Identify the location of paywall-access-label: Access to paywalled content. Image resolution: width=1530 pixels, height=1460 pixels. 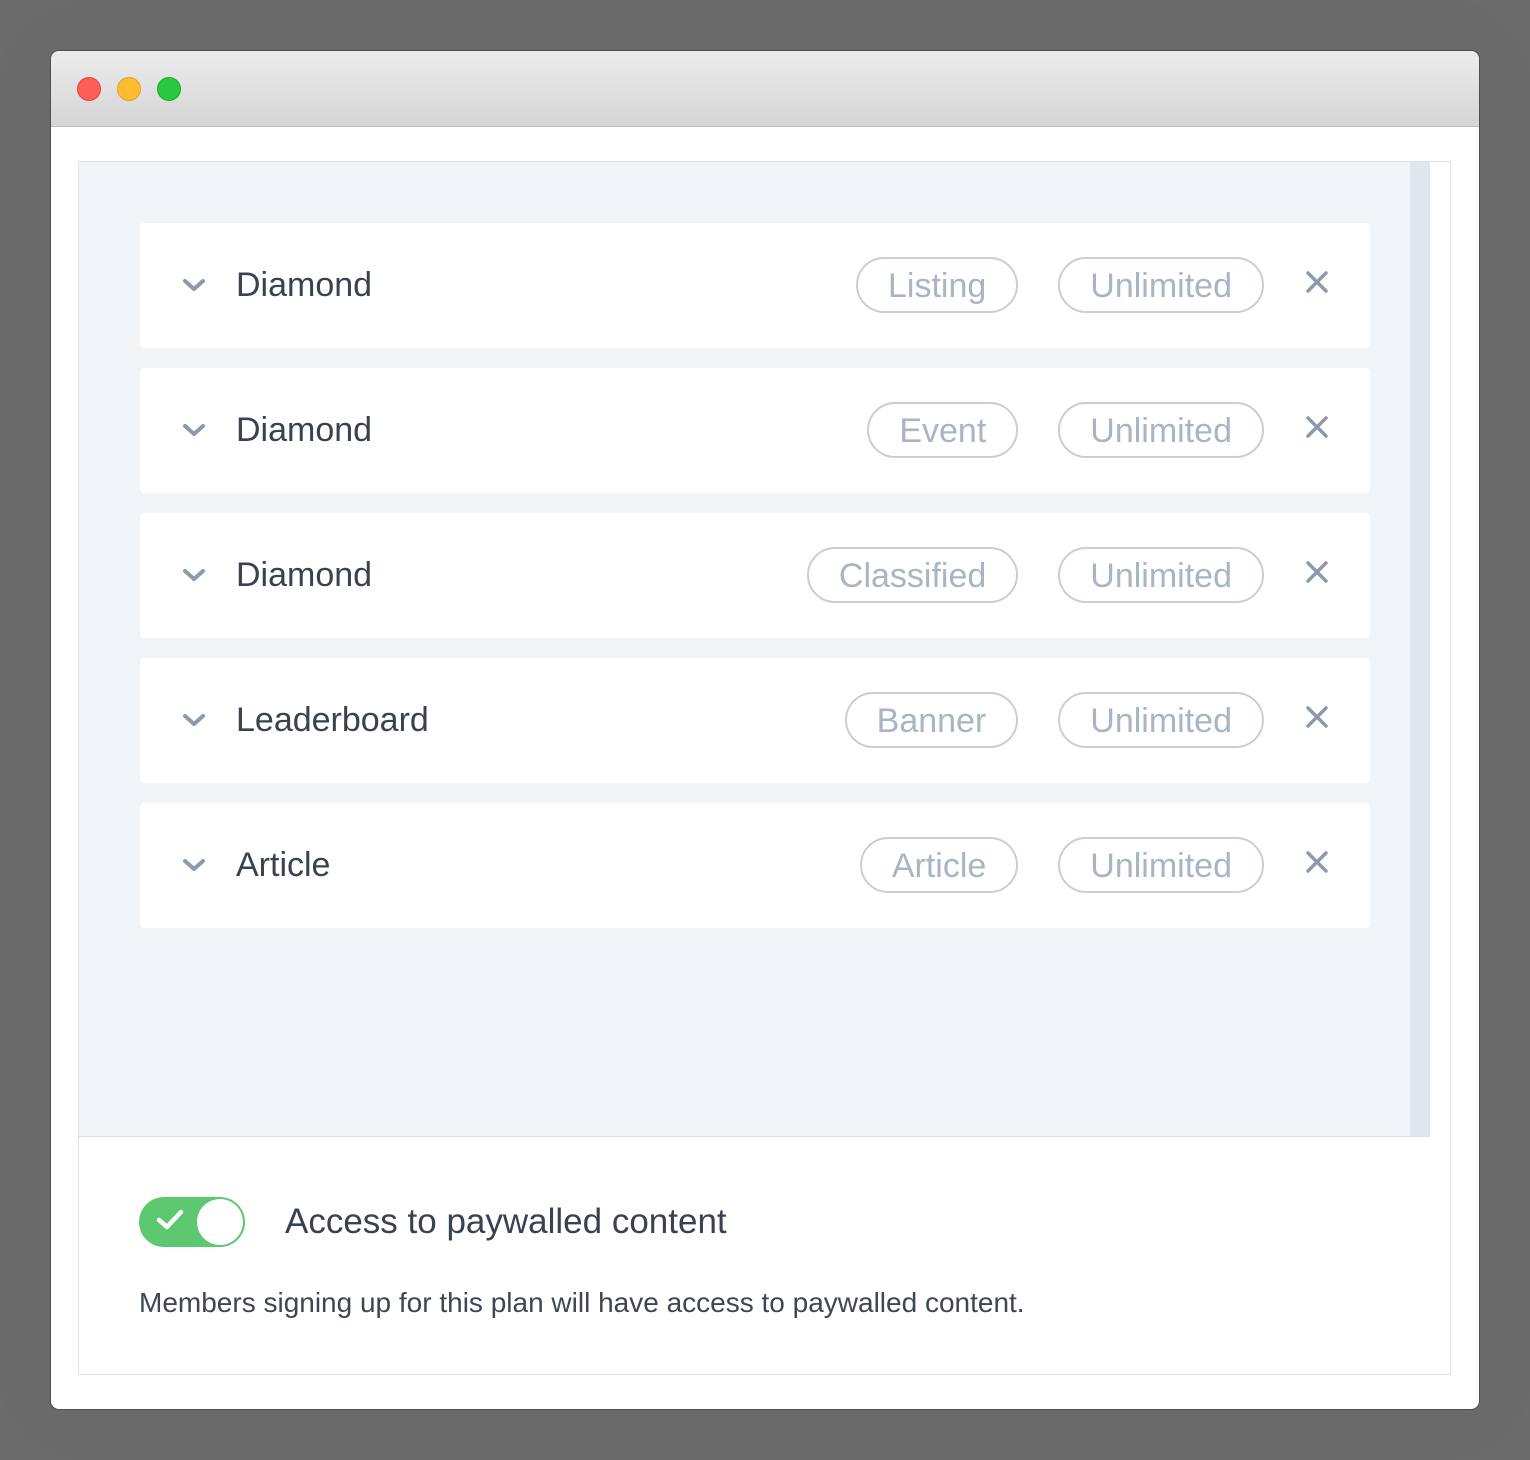
(506, 1221).